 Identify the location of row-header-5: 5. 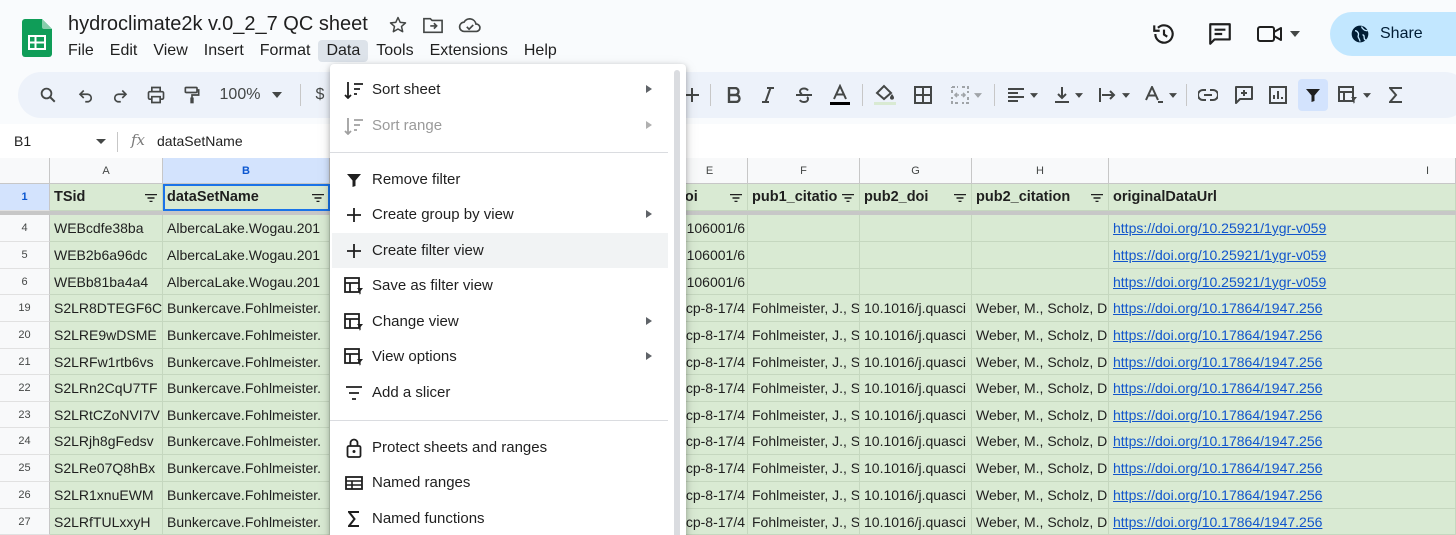
(25, 255).